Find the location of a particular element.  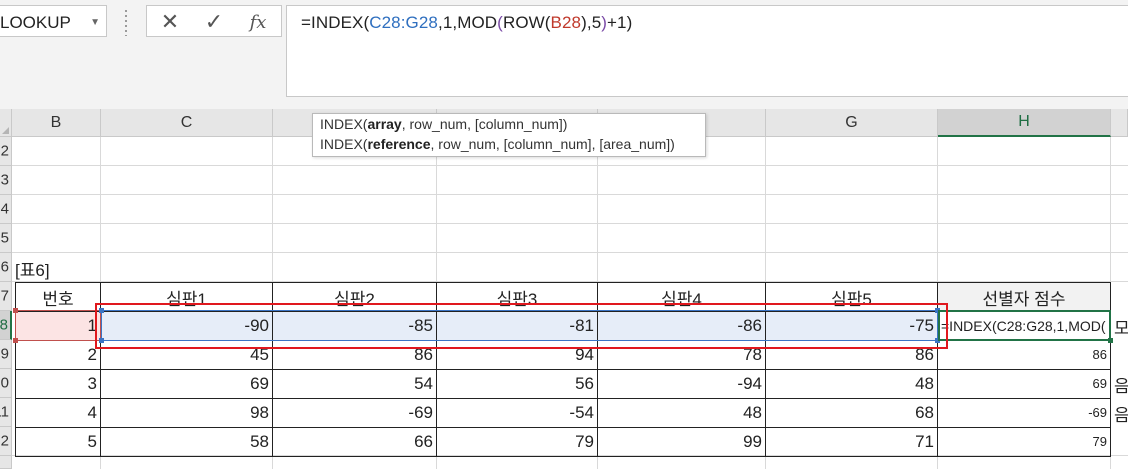

cell-c30: 69 is located at coordinates (187, 384).